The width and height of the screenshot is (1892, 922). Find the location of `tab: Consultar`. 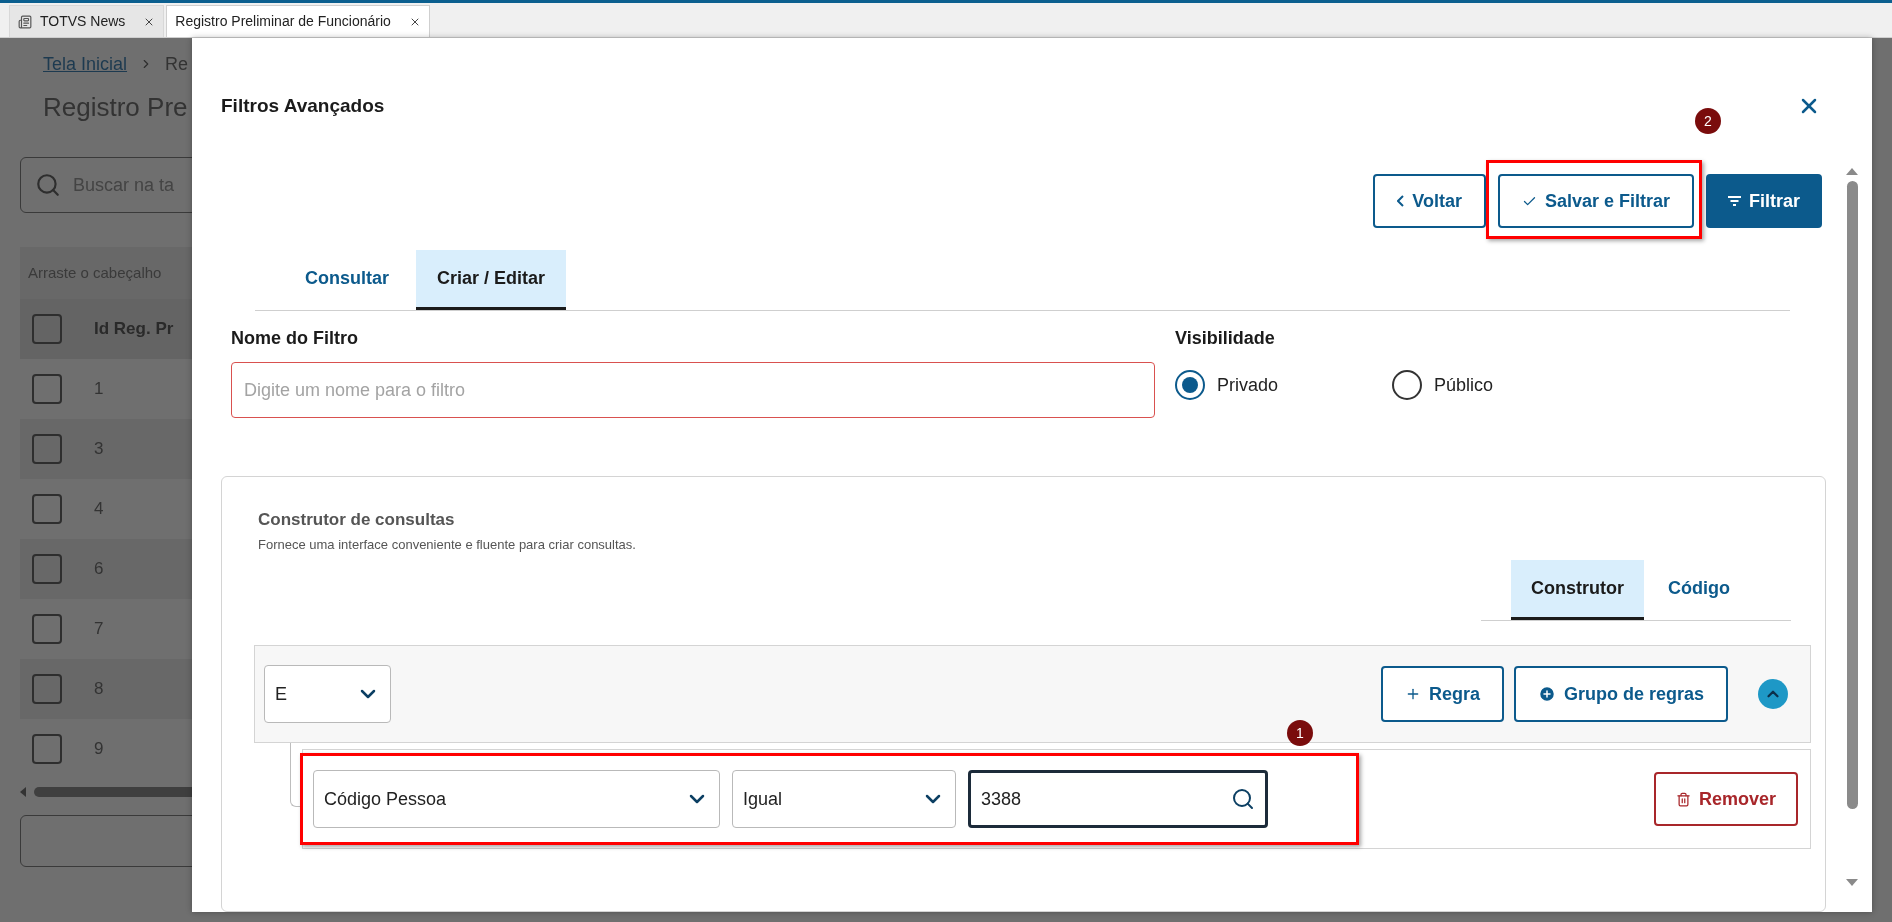

tab: Consultar is located at coordinates (347, 280).